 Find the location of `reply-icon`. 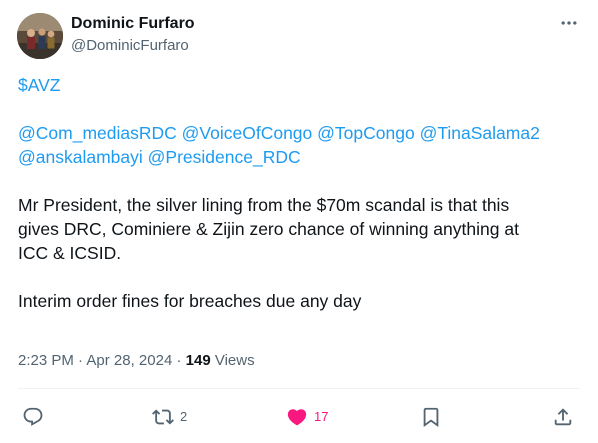

reply-icon is located at coordinates (33, 416).